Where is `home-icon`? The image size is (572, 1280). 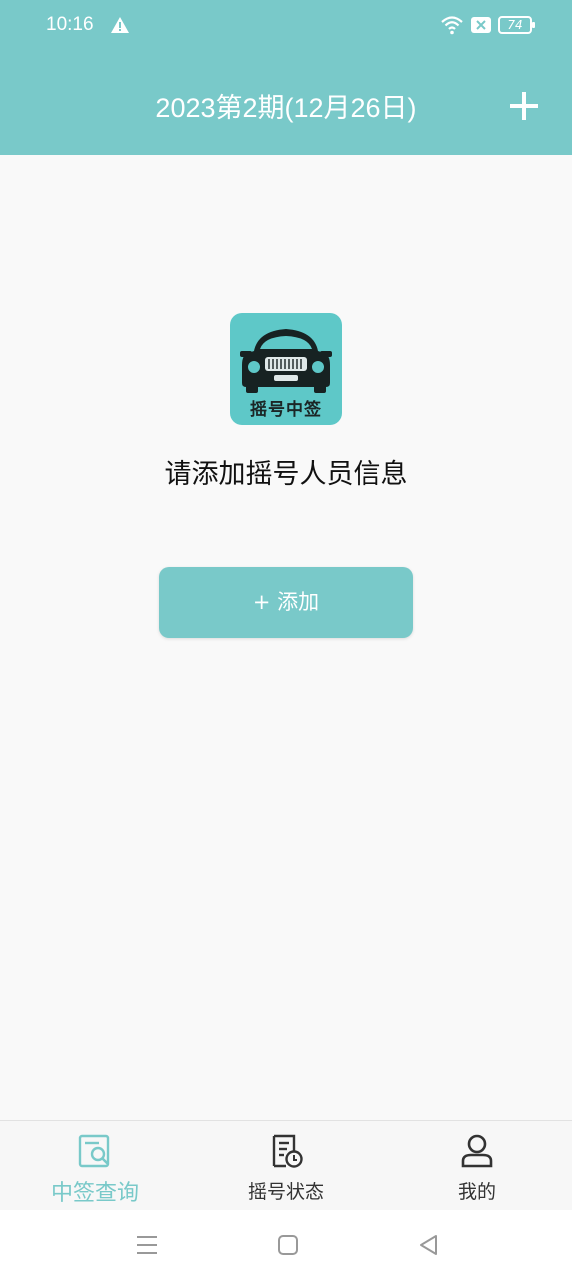
home-icon is located at coordinates (288, 1245).